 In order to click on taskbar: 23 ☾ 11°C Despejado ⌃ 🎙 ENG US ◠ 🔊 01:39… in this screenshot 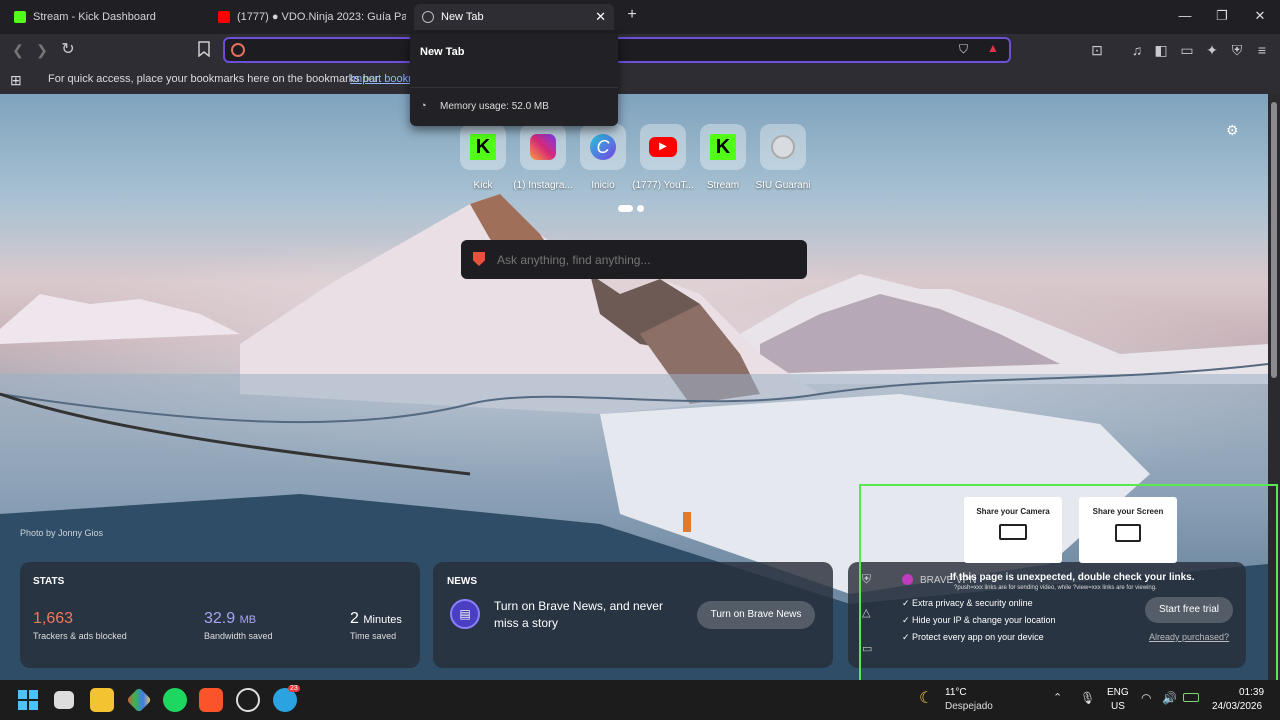, I will do `click(640, 700)`.